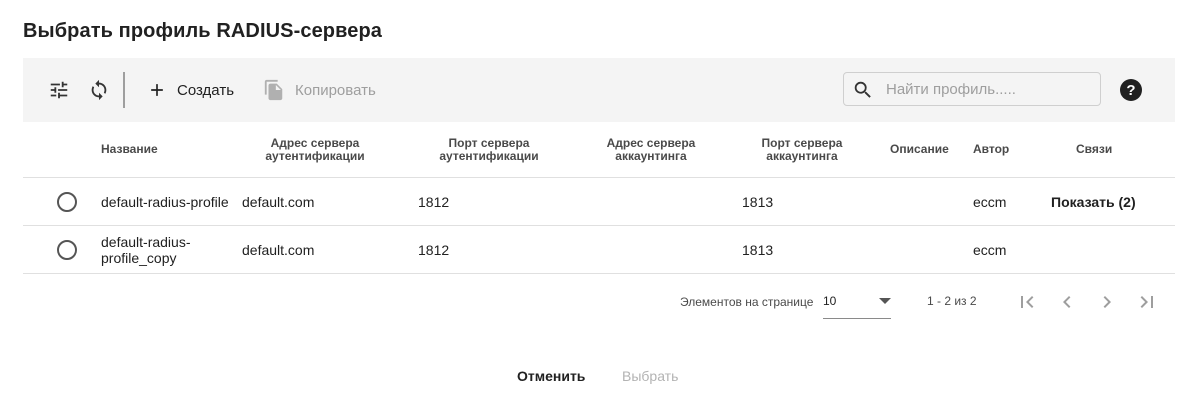  I want to click on show-links-button: Показать (2), so click(1093, 202).